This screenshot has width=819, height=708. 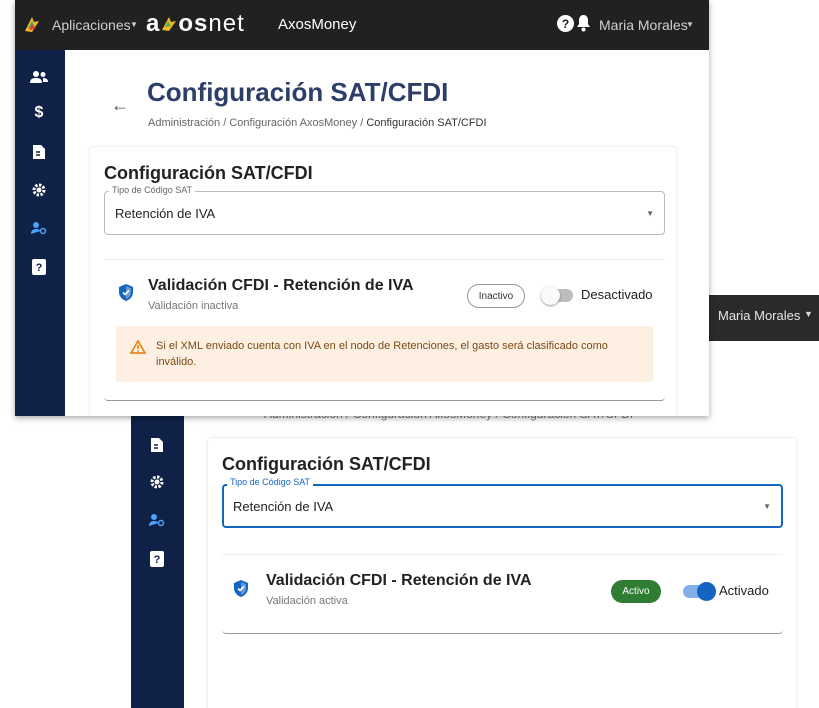 I want to click on status-badge: Activo, so click(x=636, y=591).